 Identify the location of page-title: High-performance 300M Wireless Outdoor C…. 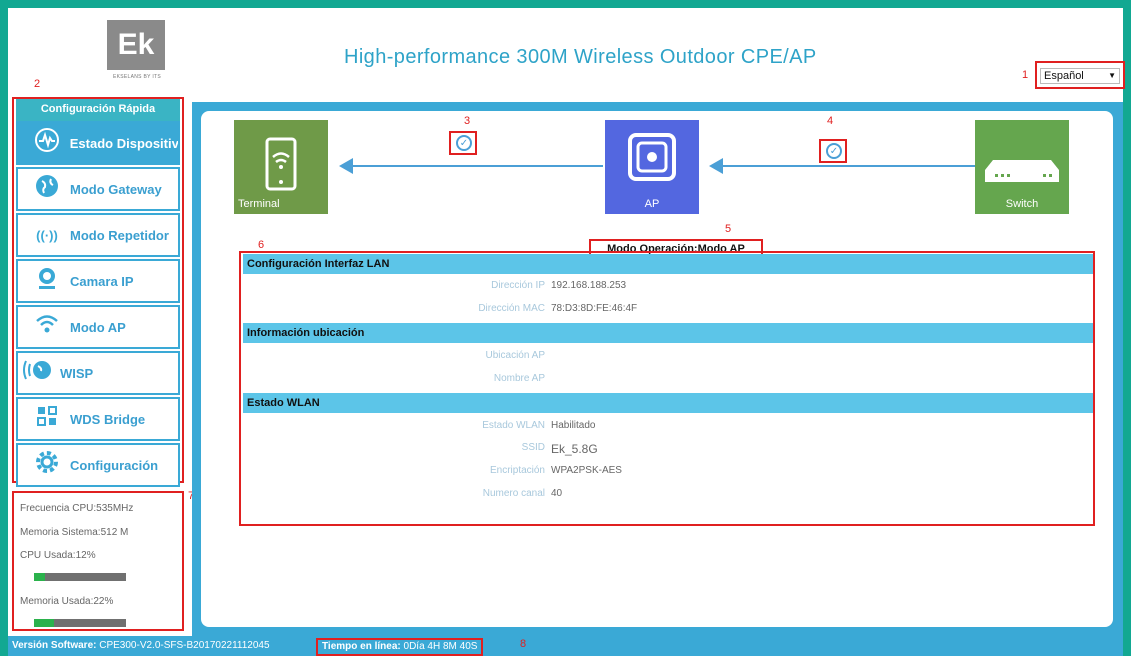
(580, 57).